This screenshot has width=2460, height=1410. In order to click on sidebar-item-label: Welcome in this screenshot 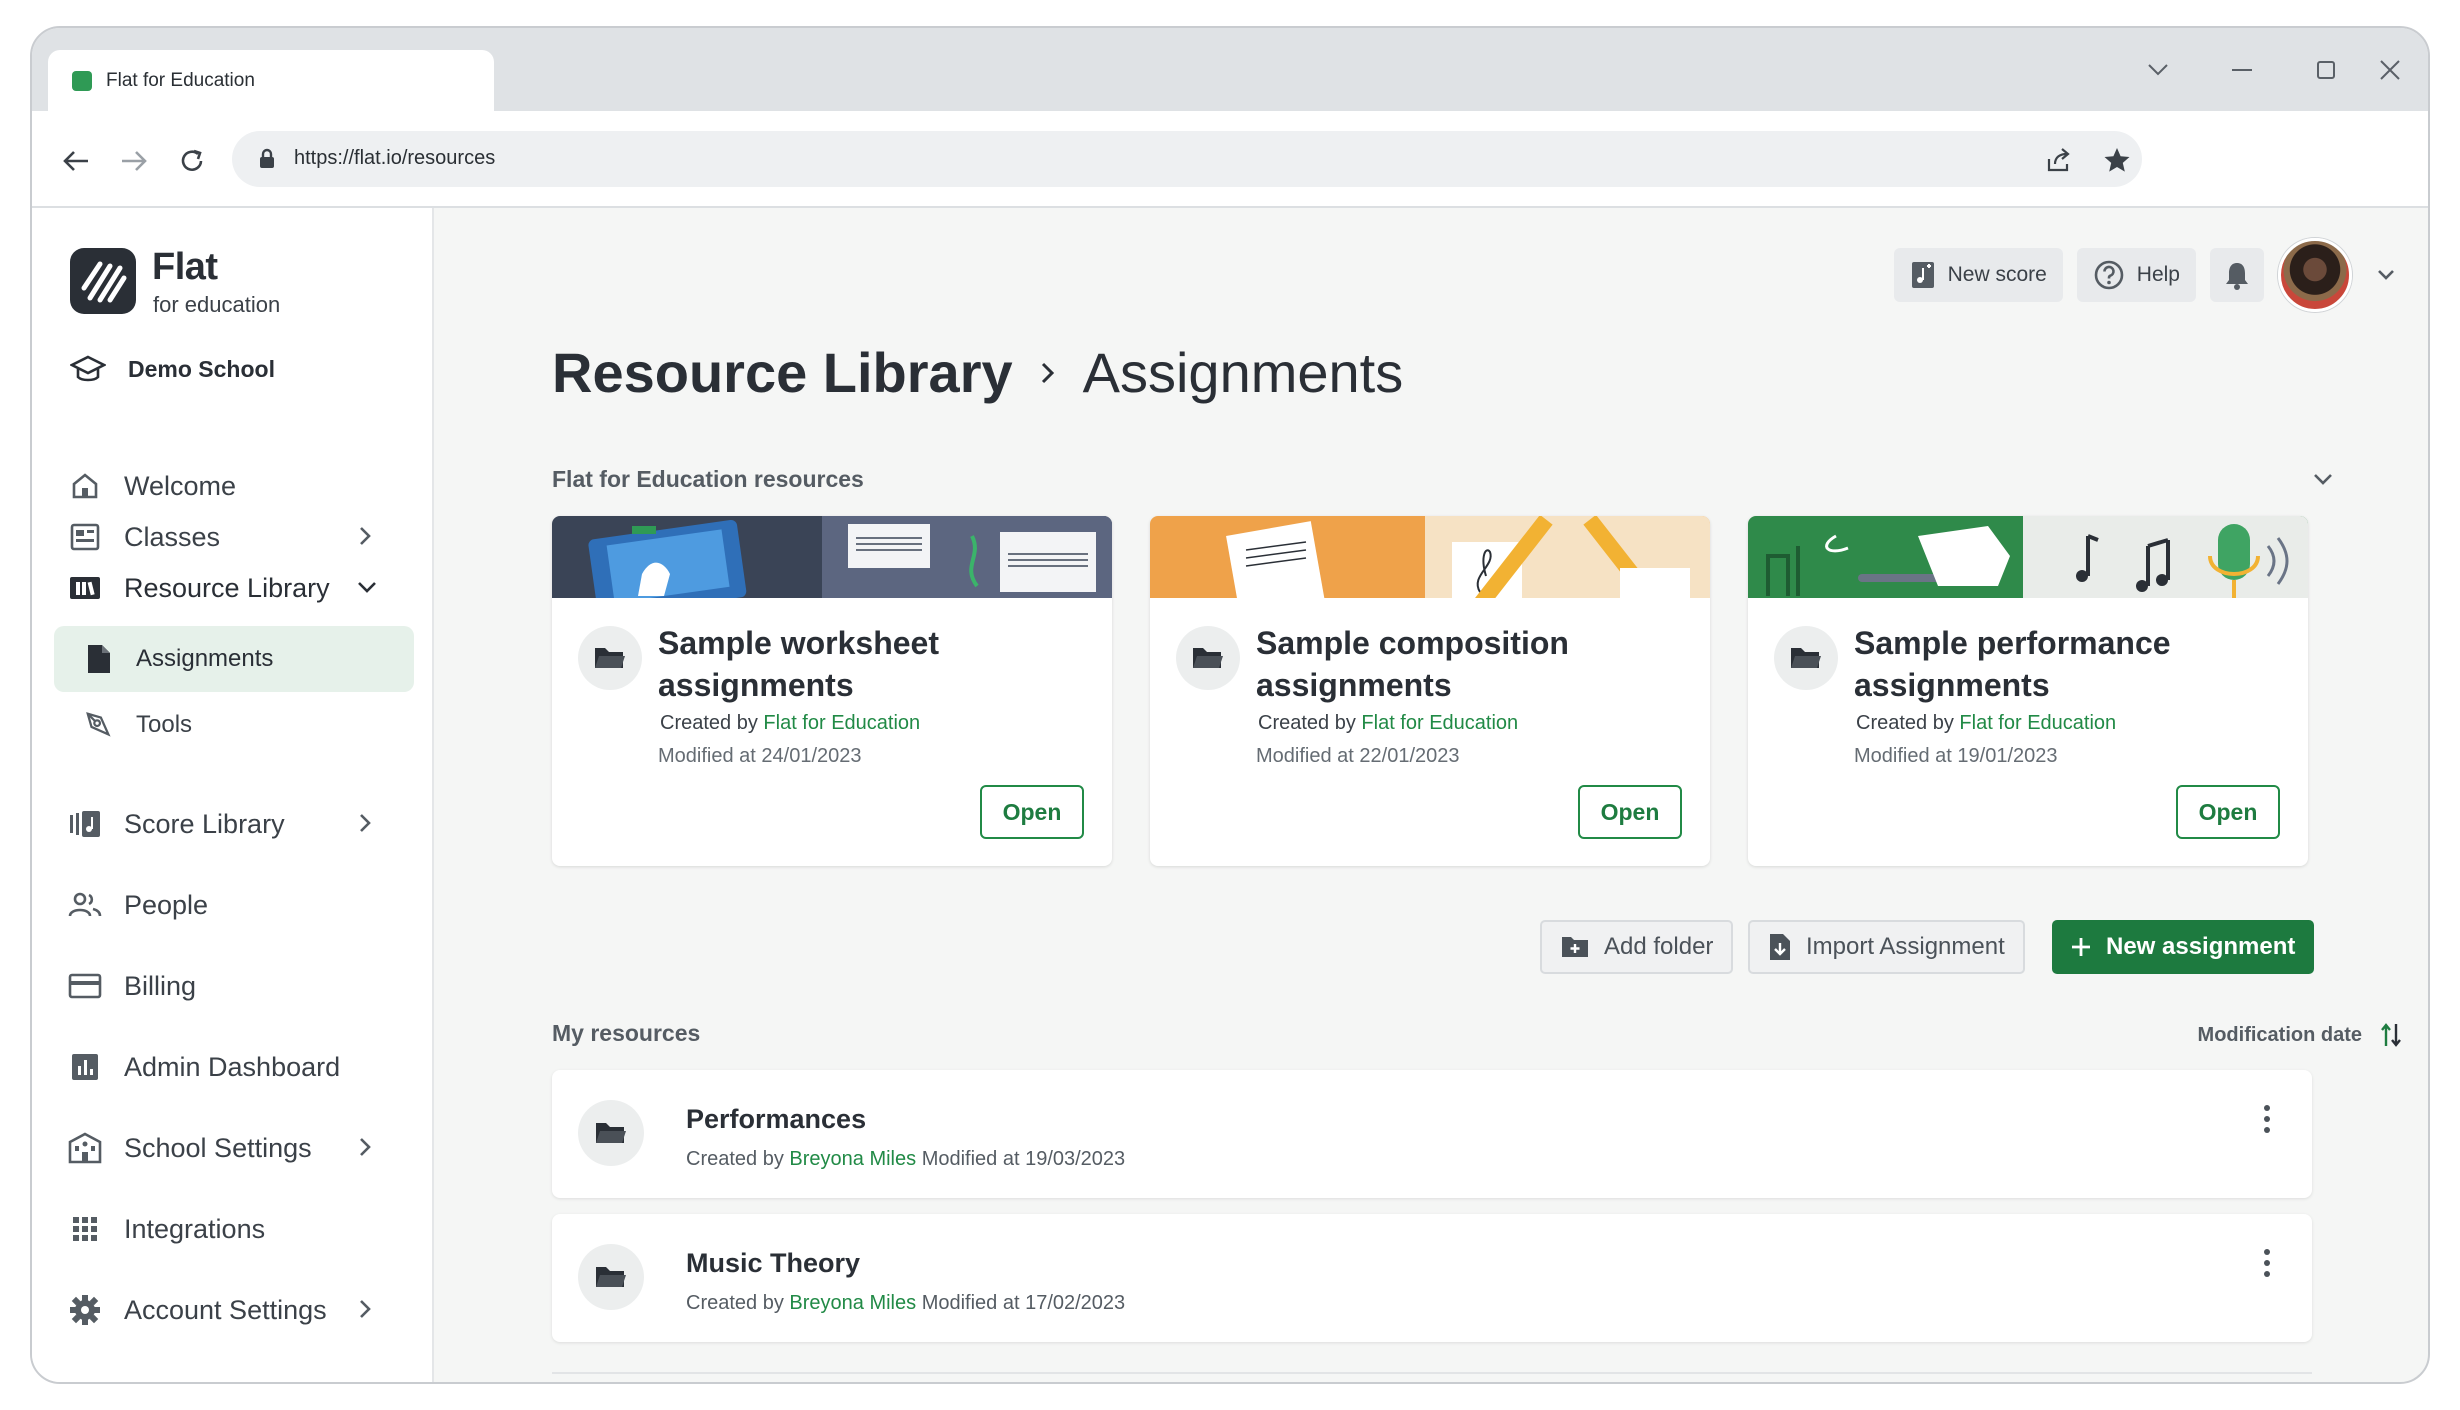, I will do `click(180, 485)`.